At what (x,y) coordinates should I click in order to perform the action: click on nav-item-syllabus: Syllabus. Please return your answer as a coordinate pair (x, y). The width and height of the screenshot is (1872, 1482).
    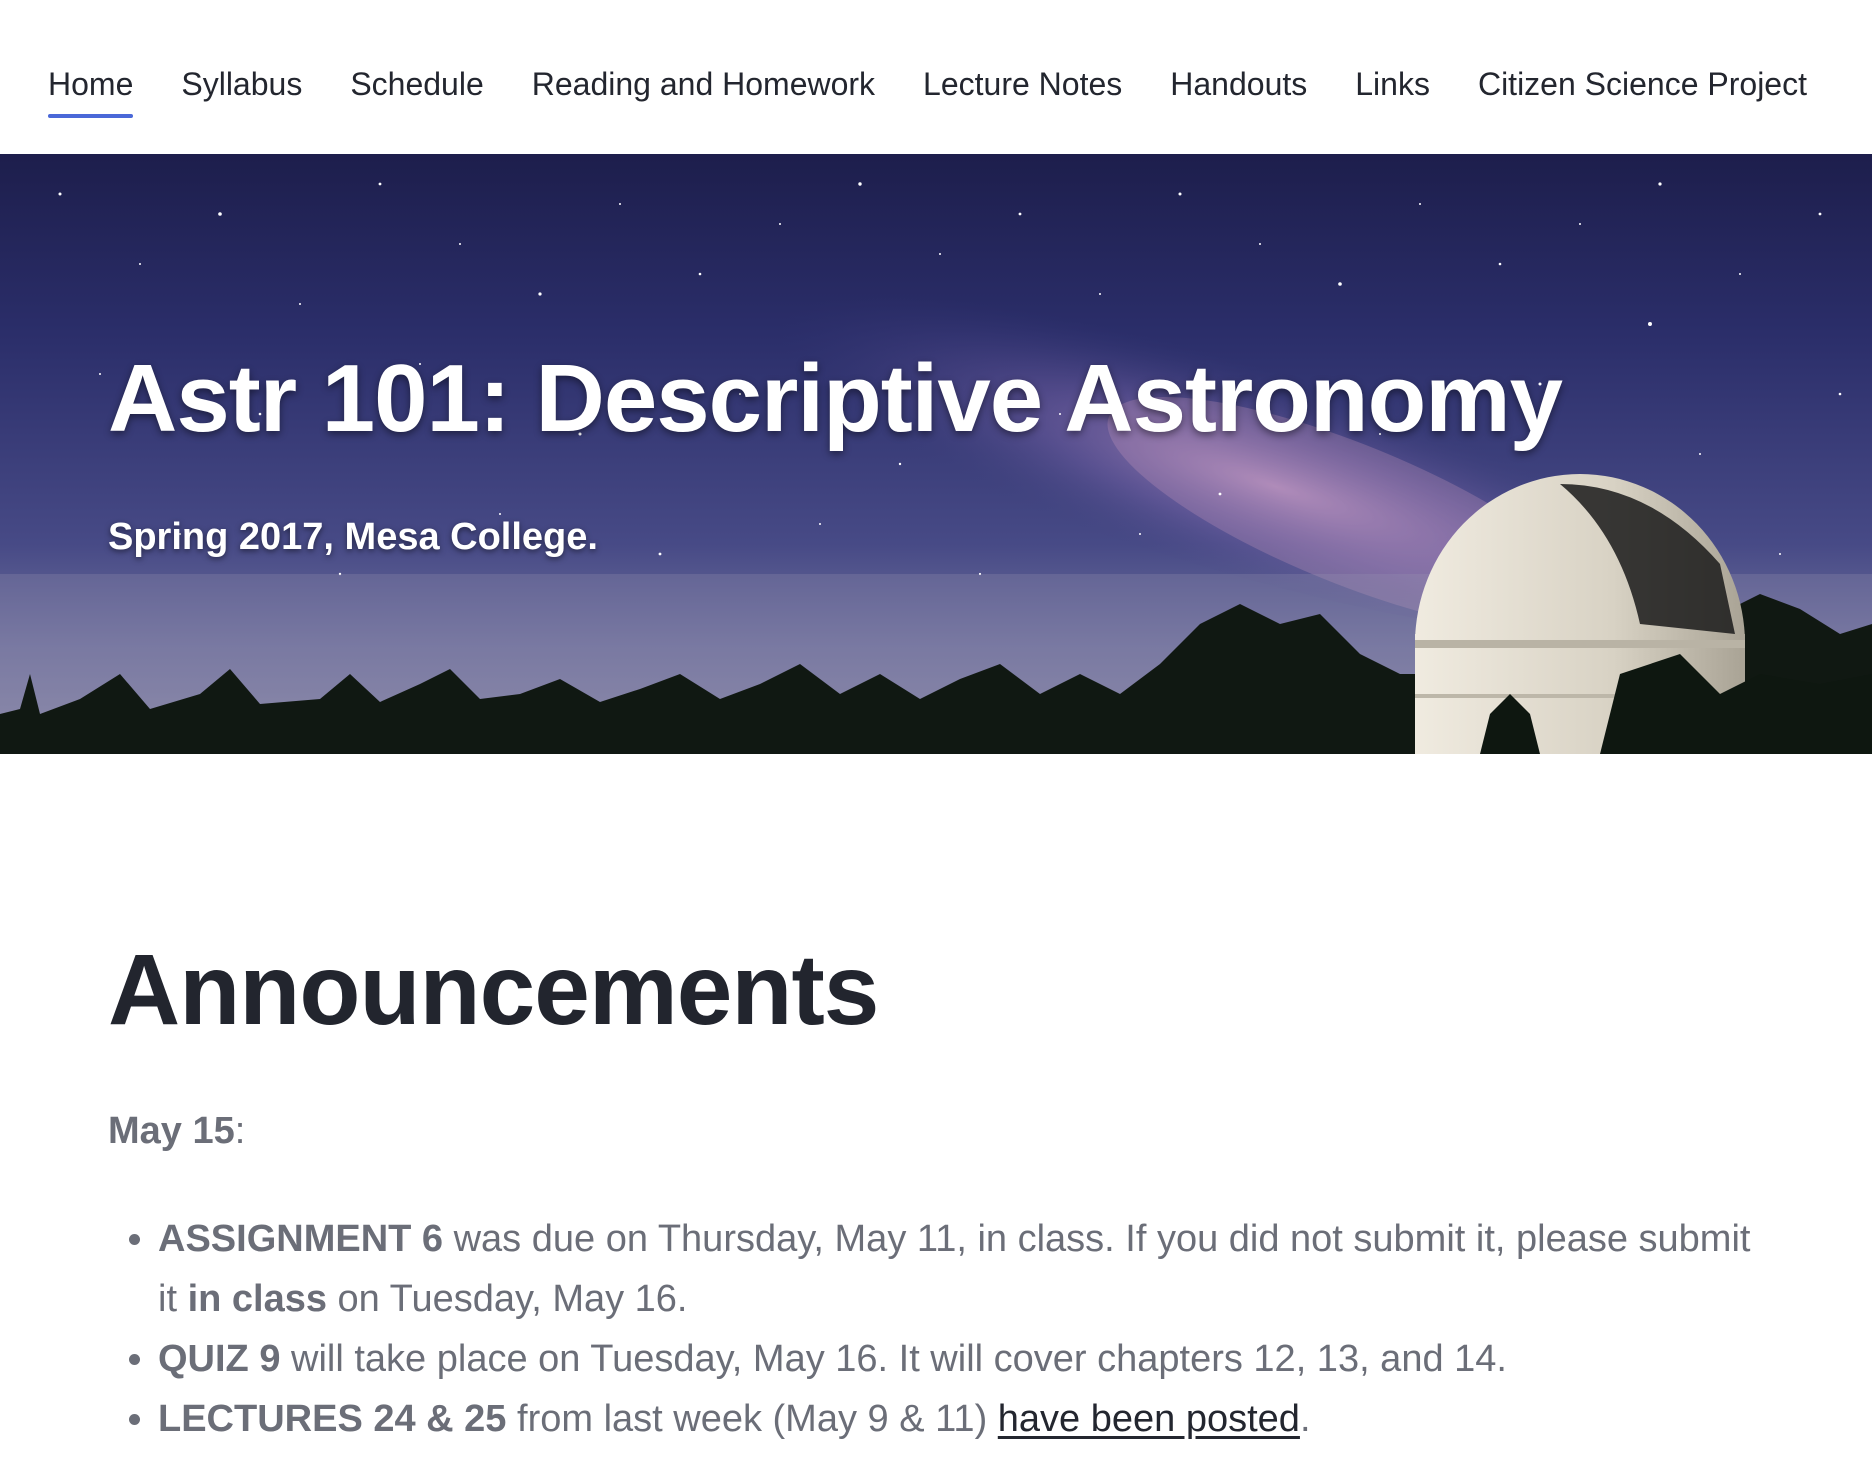
    Looking at the image, I should click on (241, 84).